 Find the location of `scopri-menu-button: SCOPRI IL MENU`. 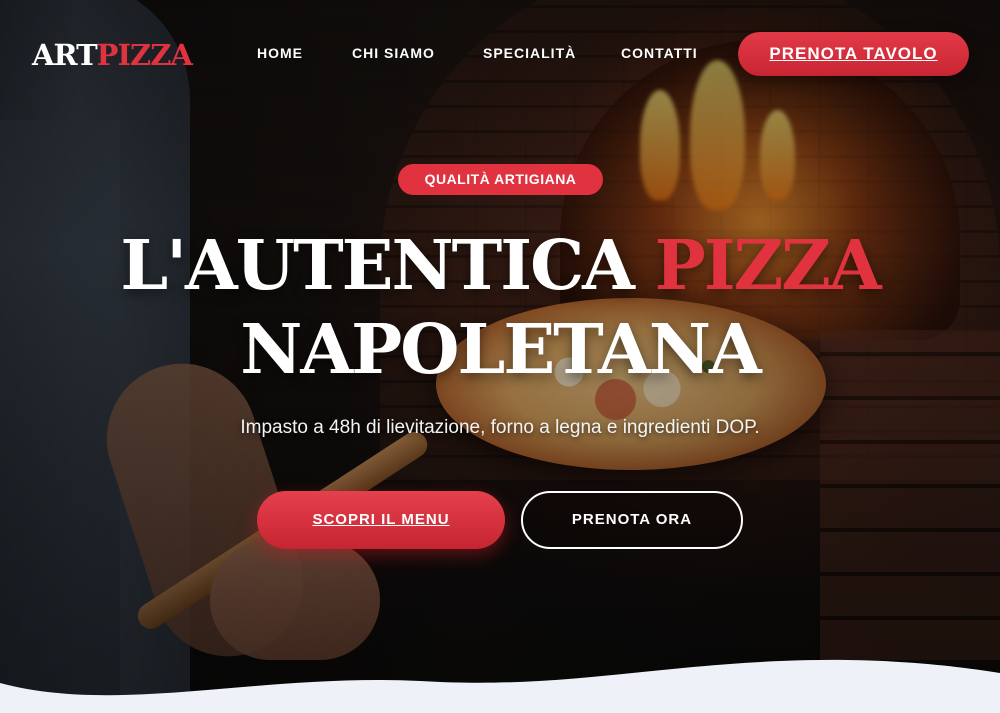

scopri-menu-button: SCOPRI IL MENU is located at coordinates (381, 520).